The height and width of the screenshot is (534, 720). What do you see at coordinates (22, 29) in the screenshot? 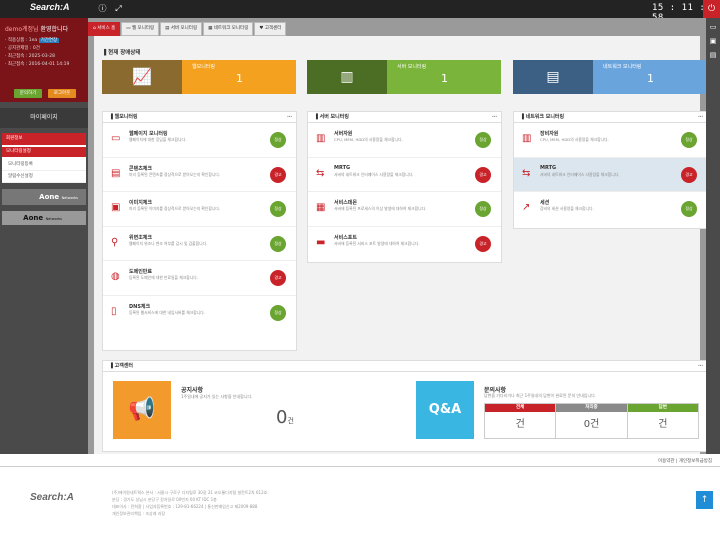
I see `user-name: demo계정님` at bounding box center [22, 29].